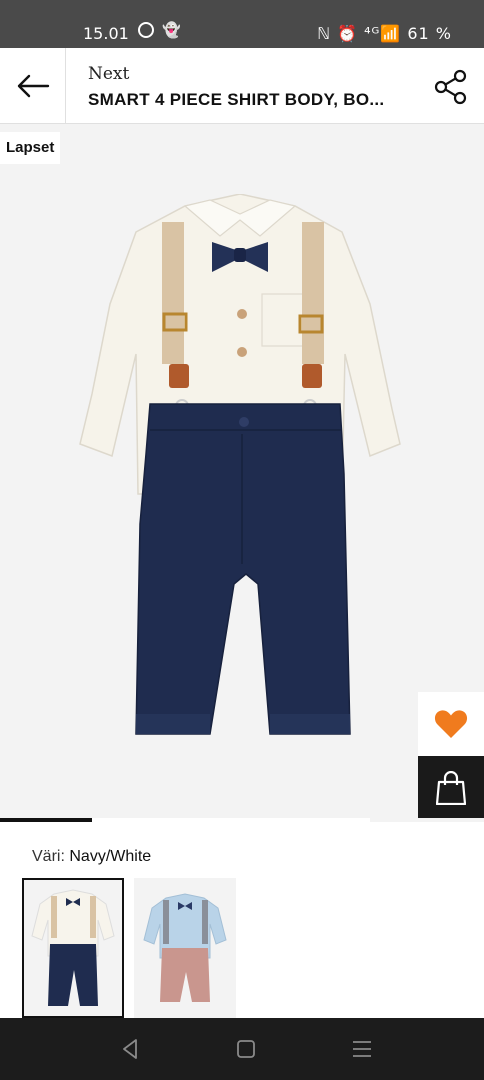 This screenshot has width=484, height=1080. I want to click on status-bar: 15.01 👻 ℕ ⏰ ⁴ᴳ📶 61 %, so click(242, 24).